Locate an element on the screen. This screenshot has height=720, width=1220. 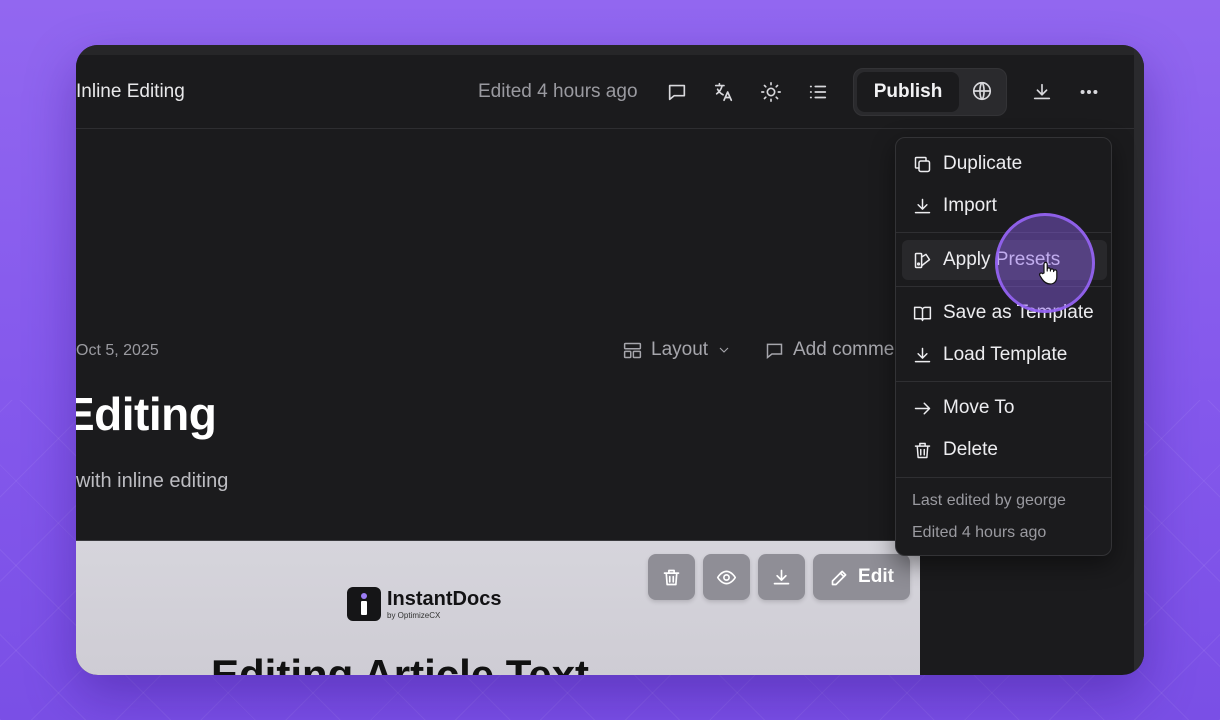
chevron-down-icon is located at coordinates (724, 350).